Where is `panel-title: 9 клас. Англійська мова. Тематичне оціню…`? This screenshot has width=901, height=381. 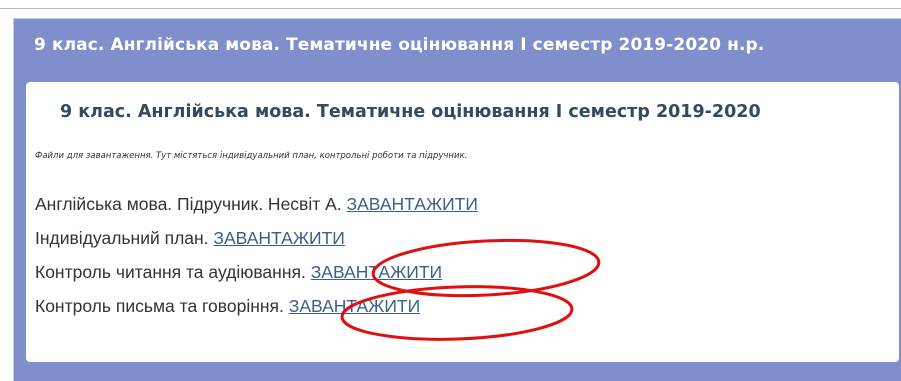
panel-title: 9 клас. Англійська мова. Тематичне оціню… is located at coordinates (399, 45).